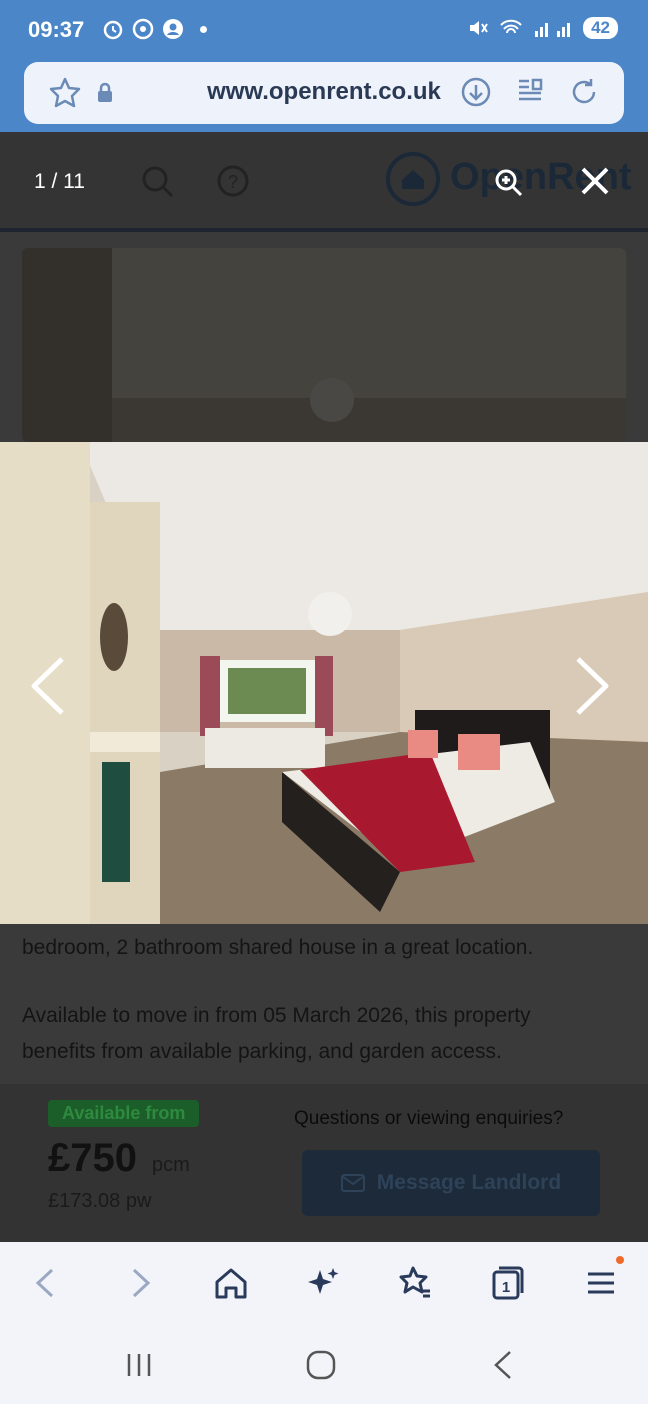 Image resolution: width=648 pixels, height=1404 pixels. I want to click on openrent-logo-icon, so click(413, 179).